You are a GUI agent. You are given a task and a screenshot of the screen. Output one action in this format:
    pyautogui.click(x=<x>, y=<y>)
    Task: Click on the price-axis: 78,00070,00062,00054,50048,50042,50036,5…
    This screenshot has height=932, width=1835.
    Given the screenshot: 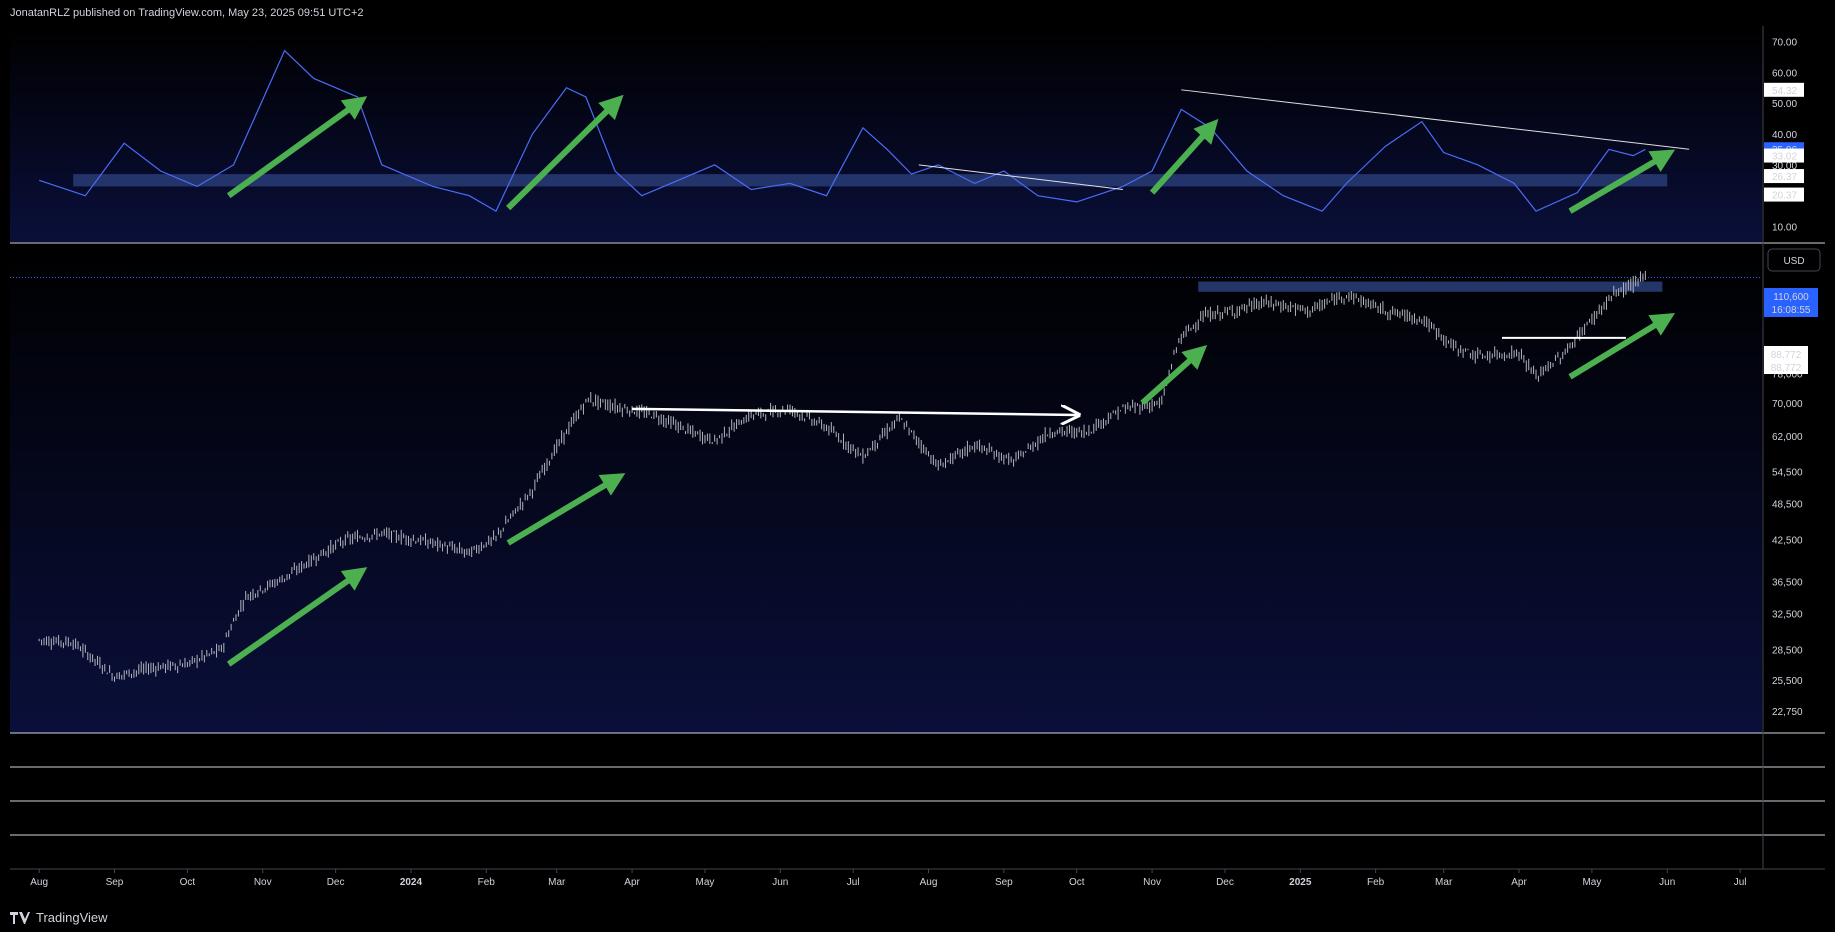 What is the action you would take?
    pyautogui.click(x=1787, y=543)
    